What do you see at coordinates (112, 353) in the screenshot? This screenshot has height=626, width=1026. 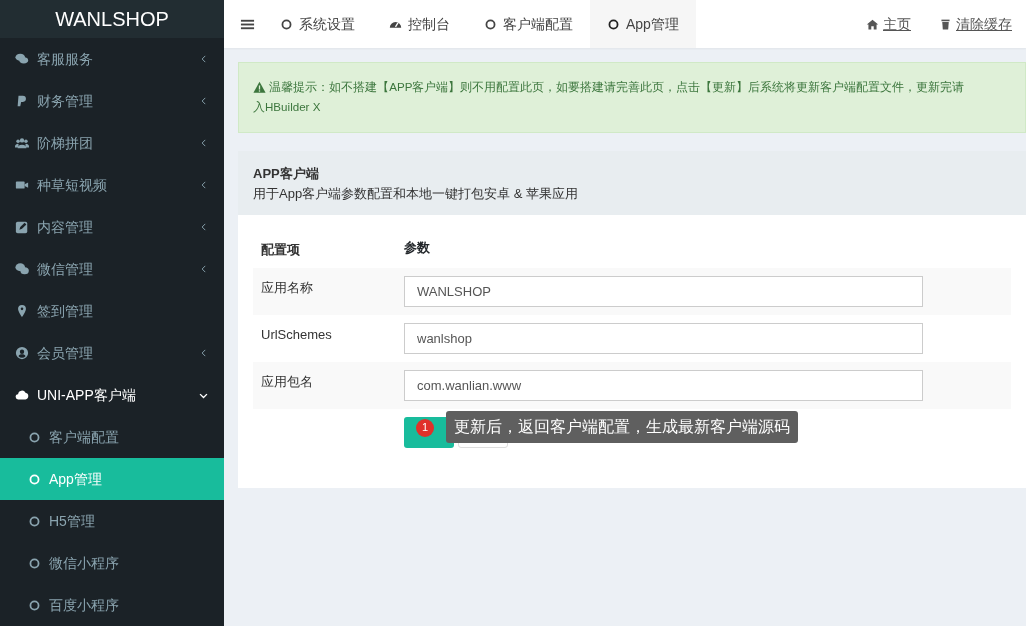 I see `sidebar-item: 会员管理` at bounding box center [112, 353].